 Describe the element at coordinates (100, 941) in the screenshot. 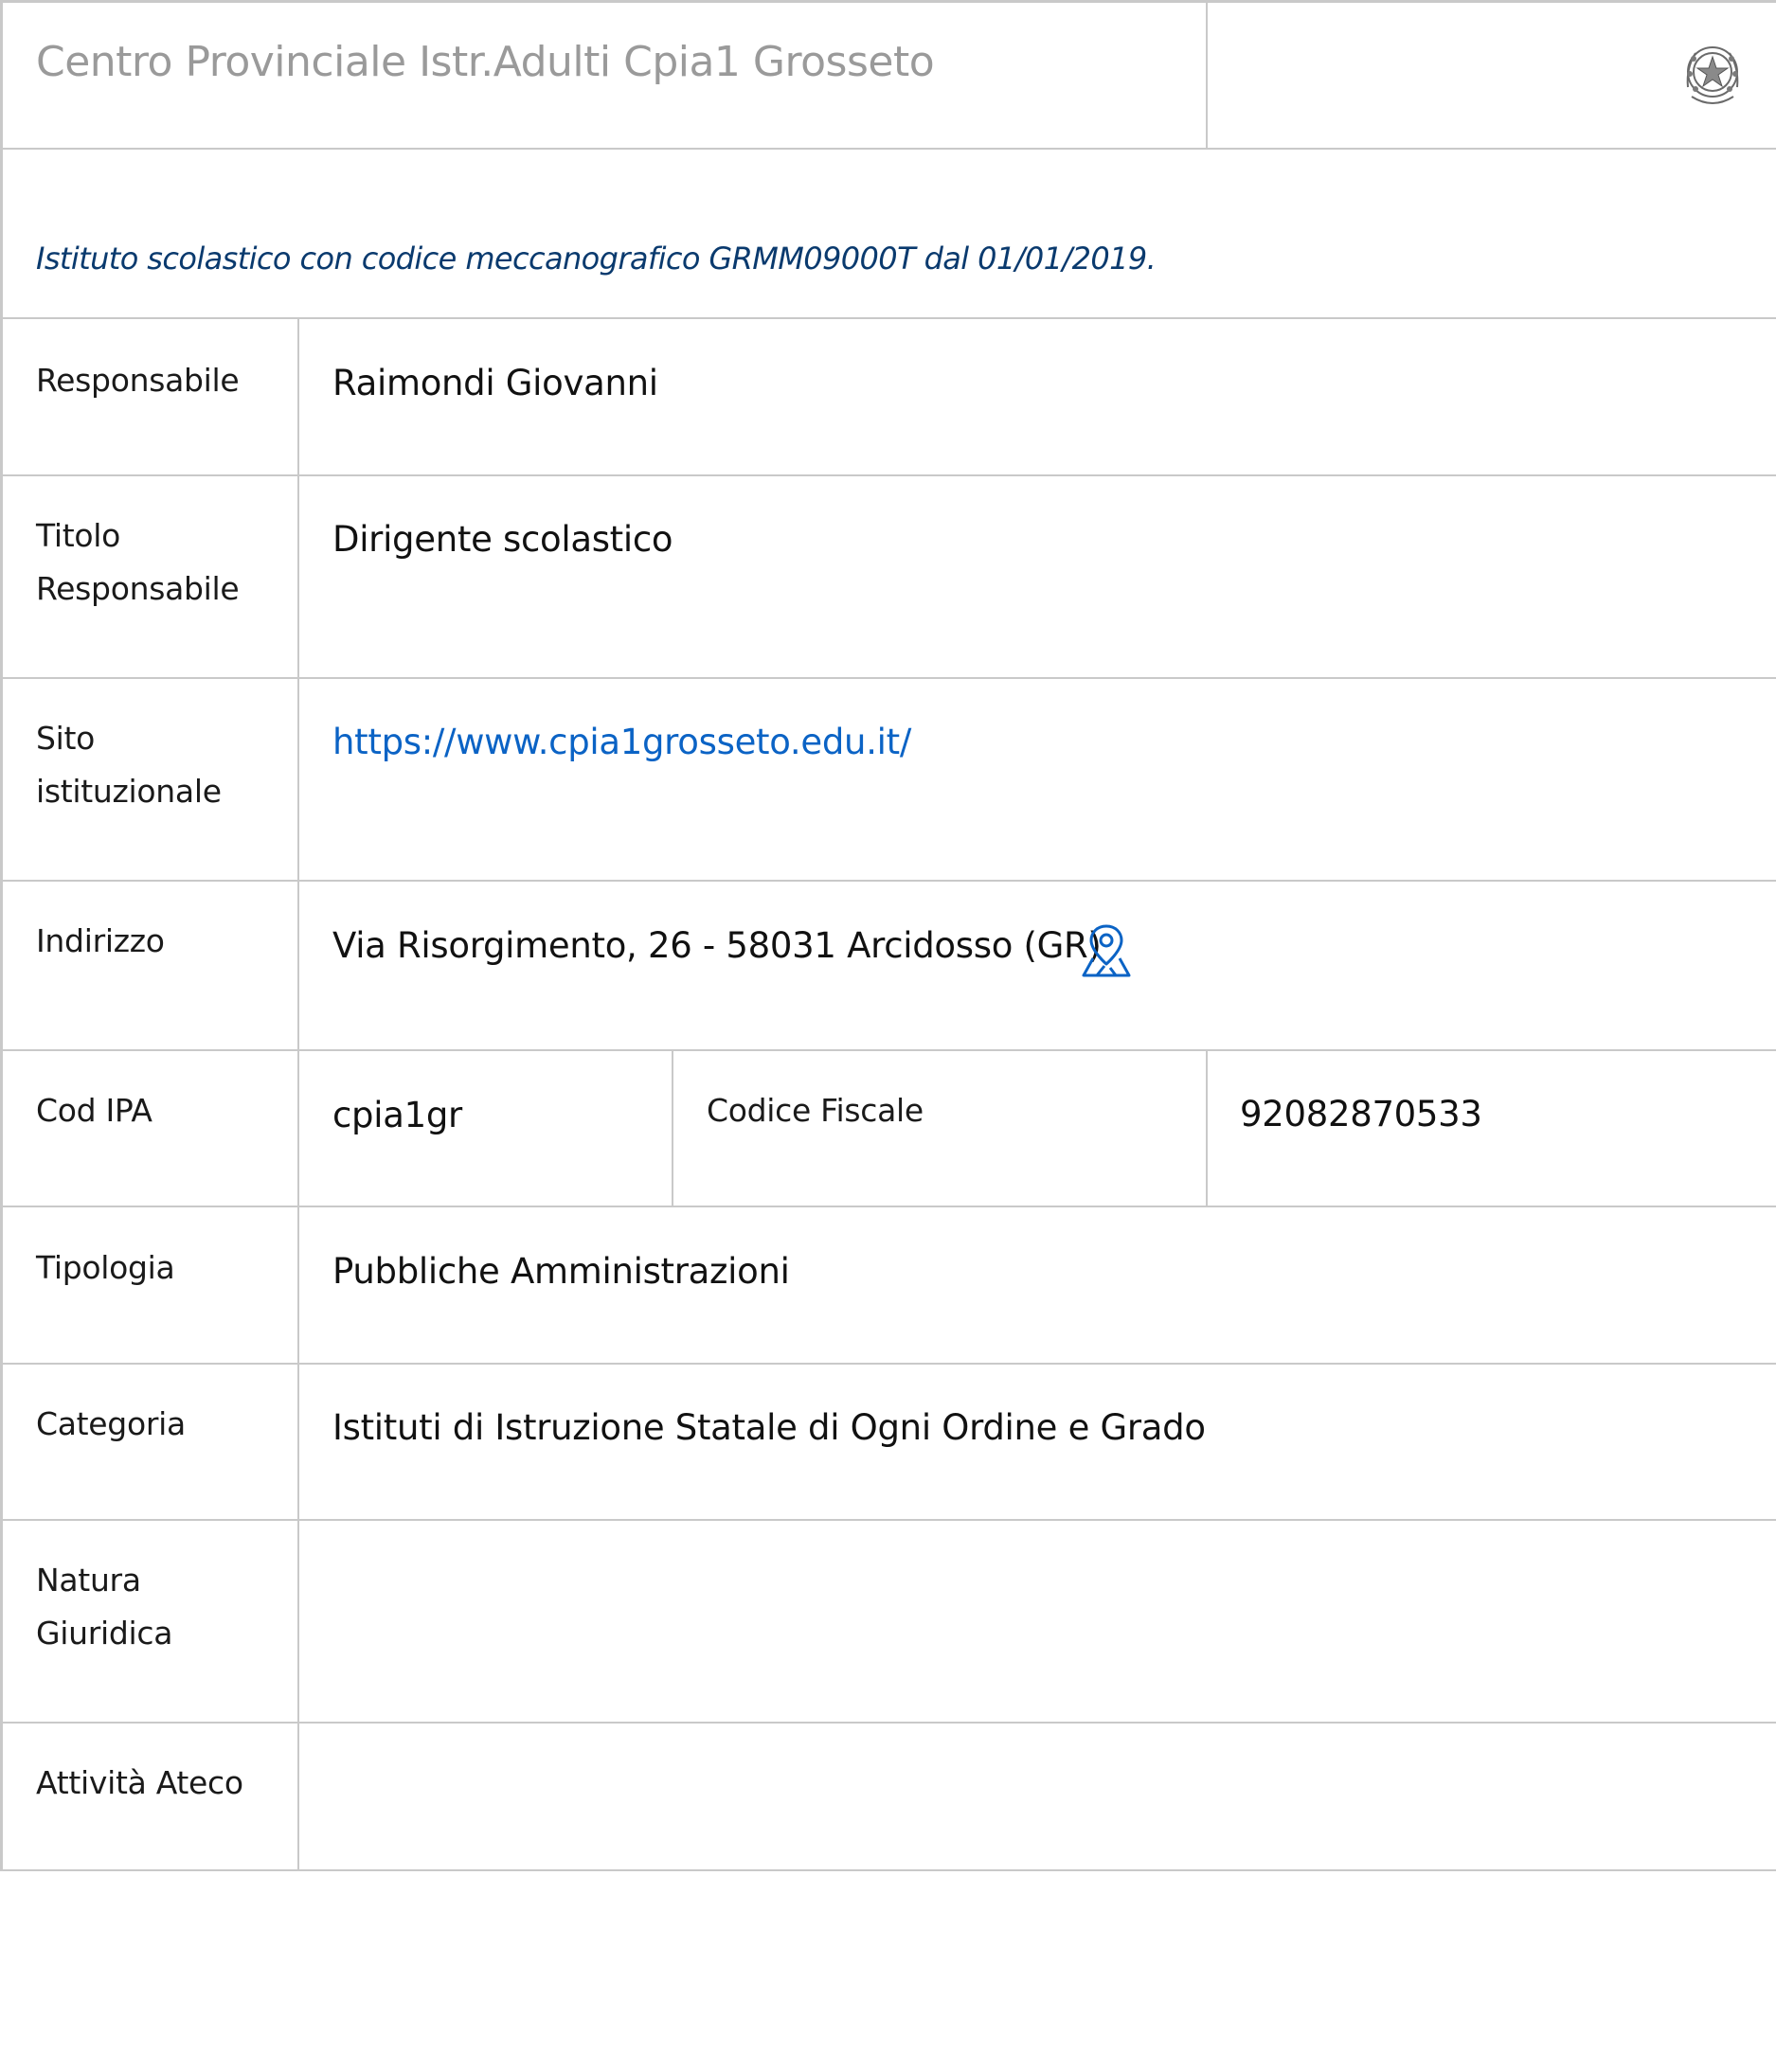

I see `label-indirizzo: Indirizzo` at that location.